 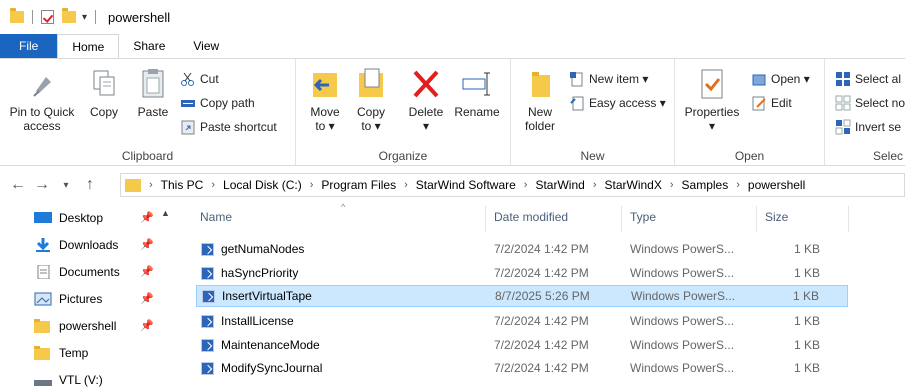 What do you see at coordinates (577, 103) in the screenshot?
I see `easy-access-icon` at bounding box center [577, 103].